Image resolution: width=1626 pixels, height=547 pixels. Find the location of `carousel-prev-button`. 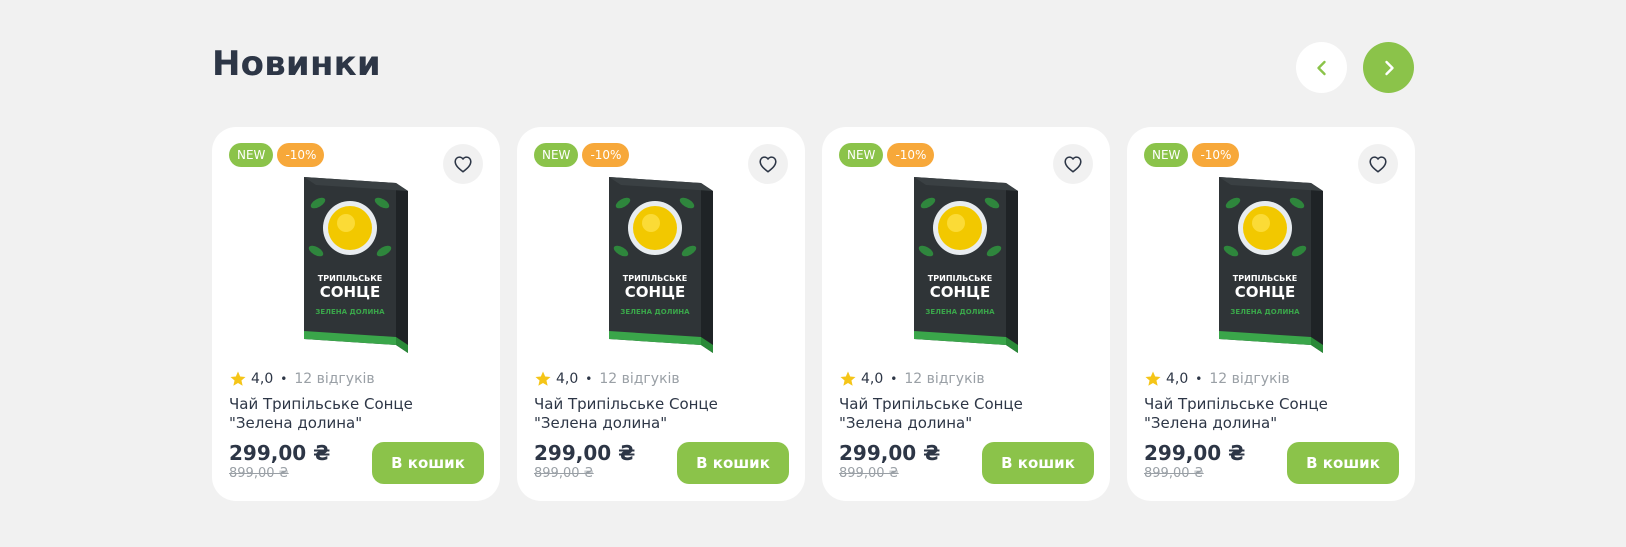

carousel-prev-button is located at coordinates (1321, 67).